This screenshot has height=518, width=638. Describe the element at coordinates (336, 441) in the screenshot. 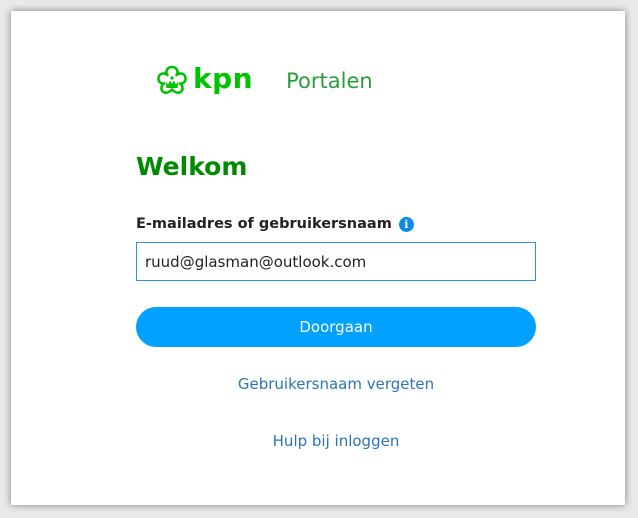

I see `login-help-link: Hulp bij inloggen` at that location.